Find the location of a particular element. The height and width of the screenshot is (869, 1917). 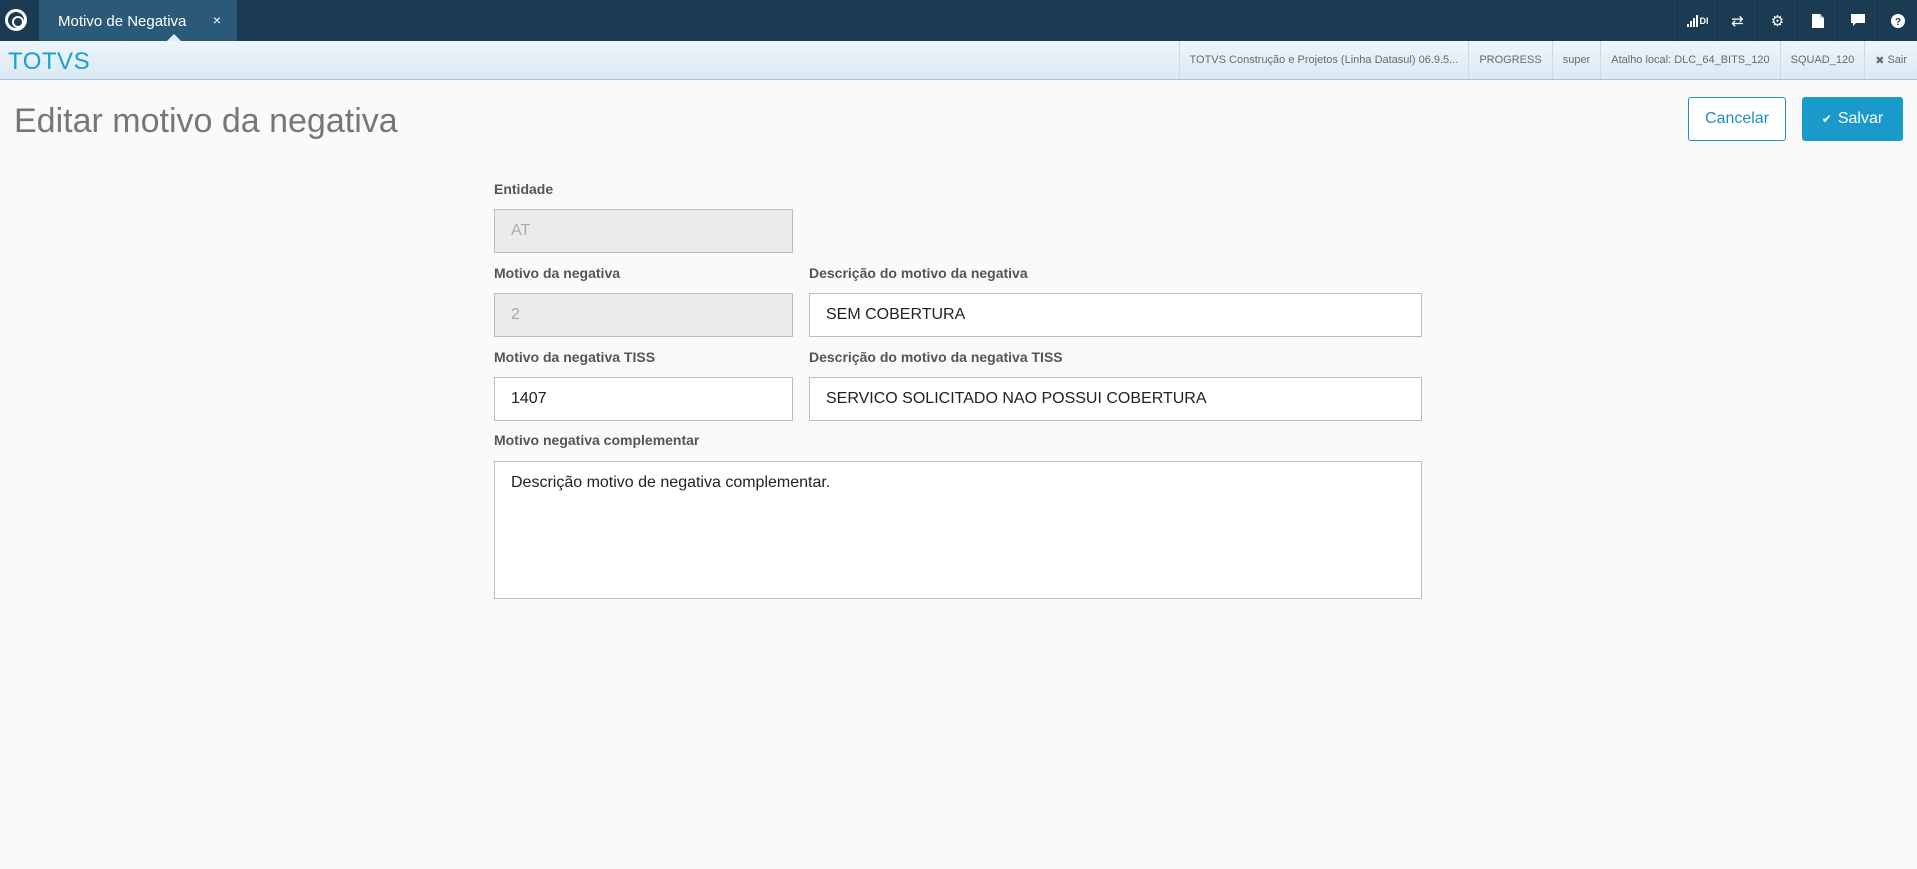

cancel-button: Cancelar is located at coordinates (1737, 119).